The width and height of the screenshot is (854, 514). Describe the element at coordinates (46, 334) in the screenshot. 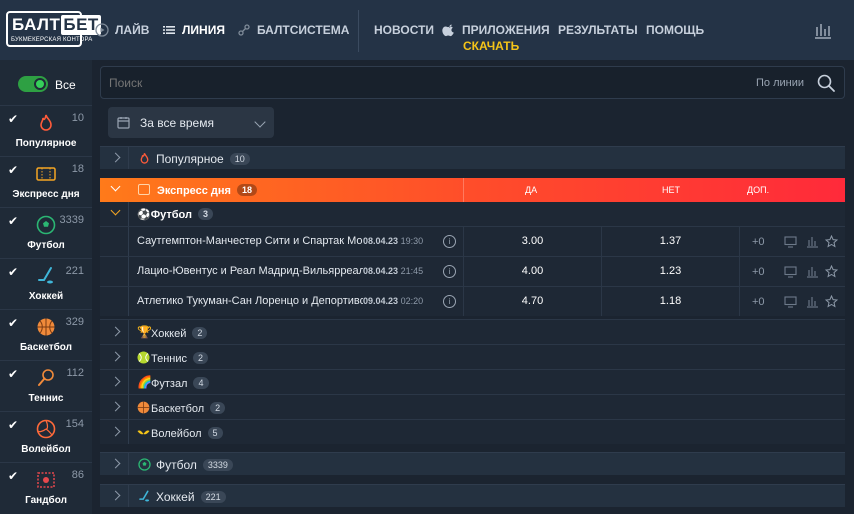

I see `sidebar-item-basketball: ✔ 329 Баскетбол` at that location.